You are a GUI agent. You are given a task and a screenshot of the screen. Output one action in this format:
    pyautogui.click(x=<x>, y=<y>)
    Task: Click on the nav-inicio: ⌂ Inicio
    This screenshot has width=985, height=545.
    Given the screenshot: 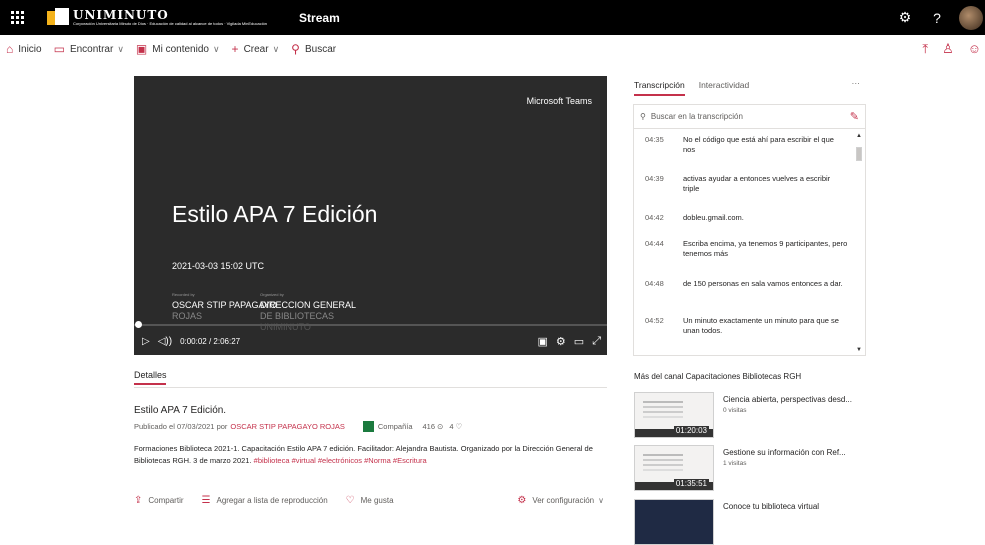 What is the action you would take?
    pyautogui.click(x=24, y=49)
    